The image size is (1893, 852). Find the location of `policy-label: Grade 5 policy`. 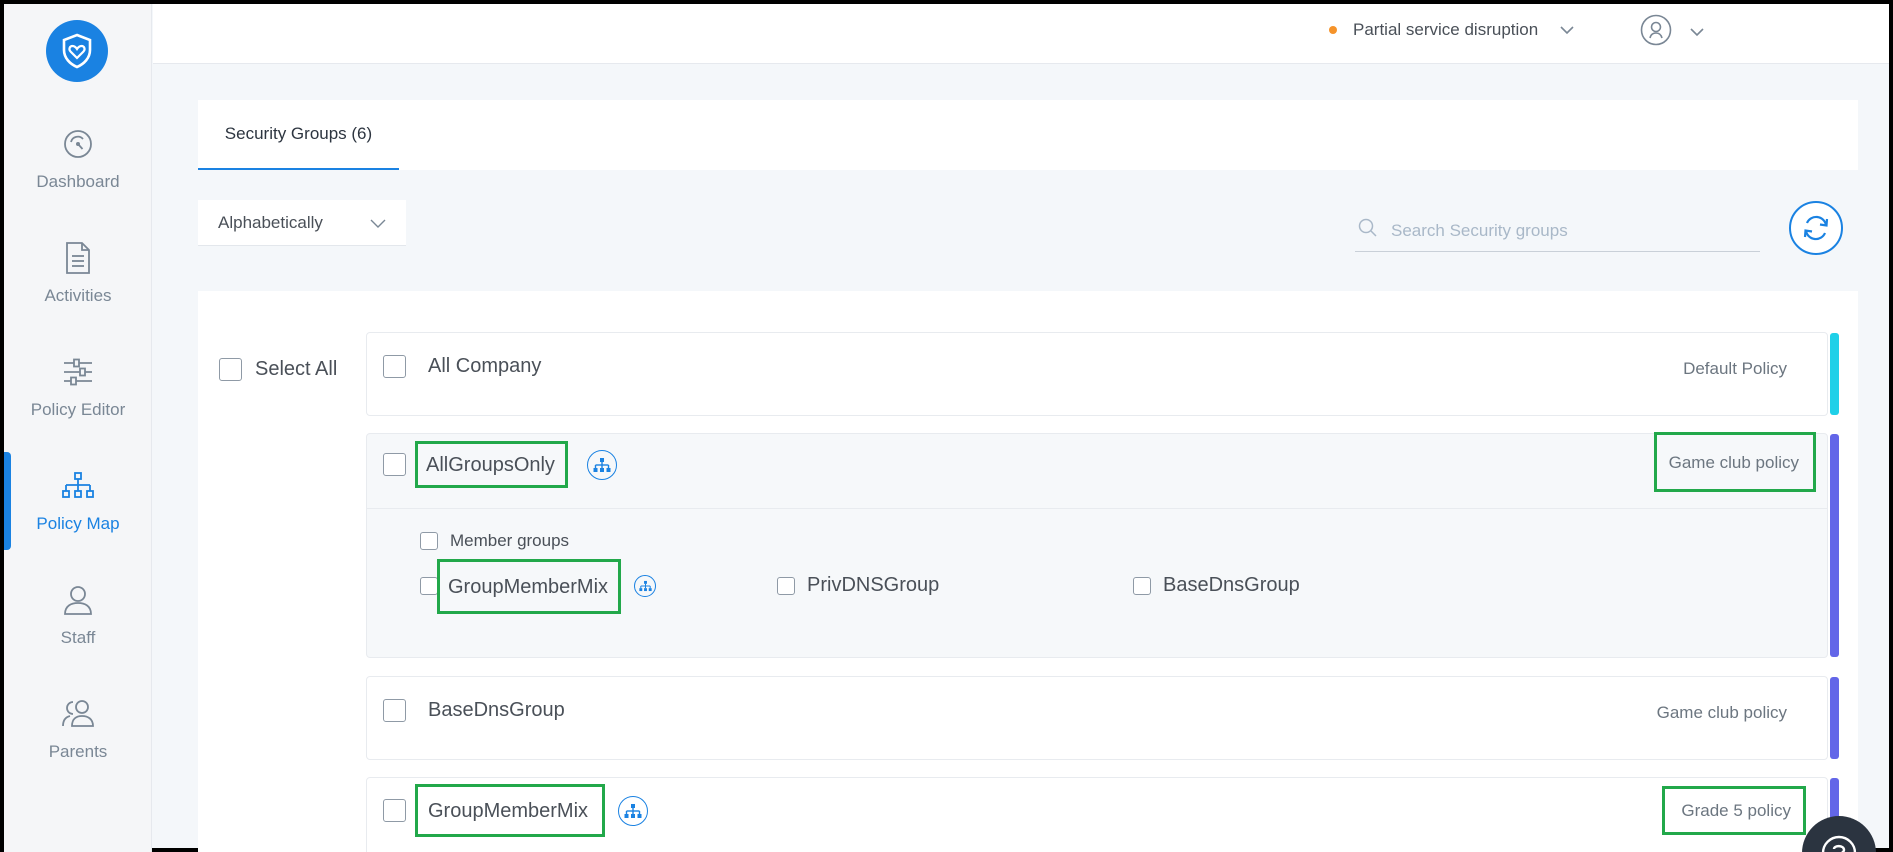

policy-label: Grade 5 policy is located at coordinates (1734, 810).